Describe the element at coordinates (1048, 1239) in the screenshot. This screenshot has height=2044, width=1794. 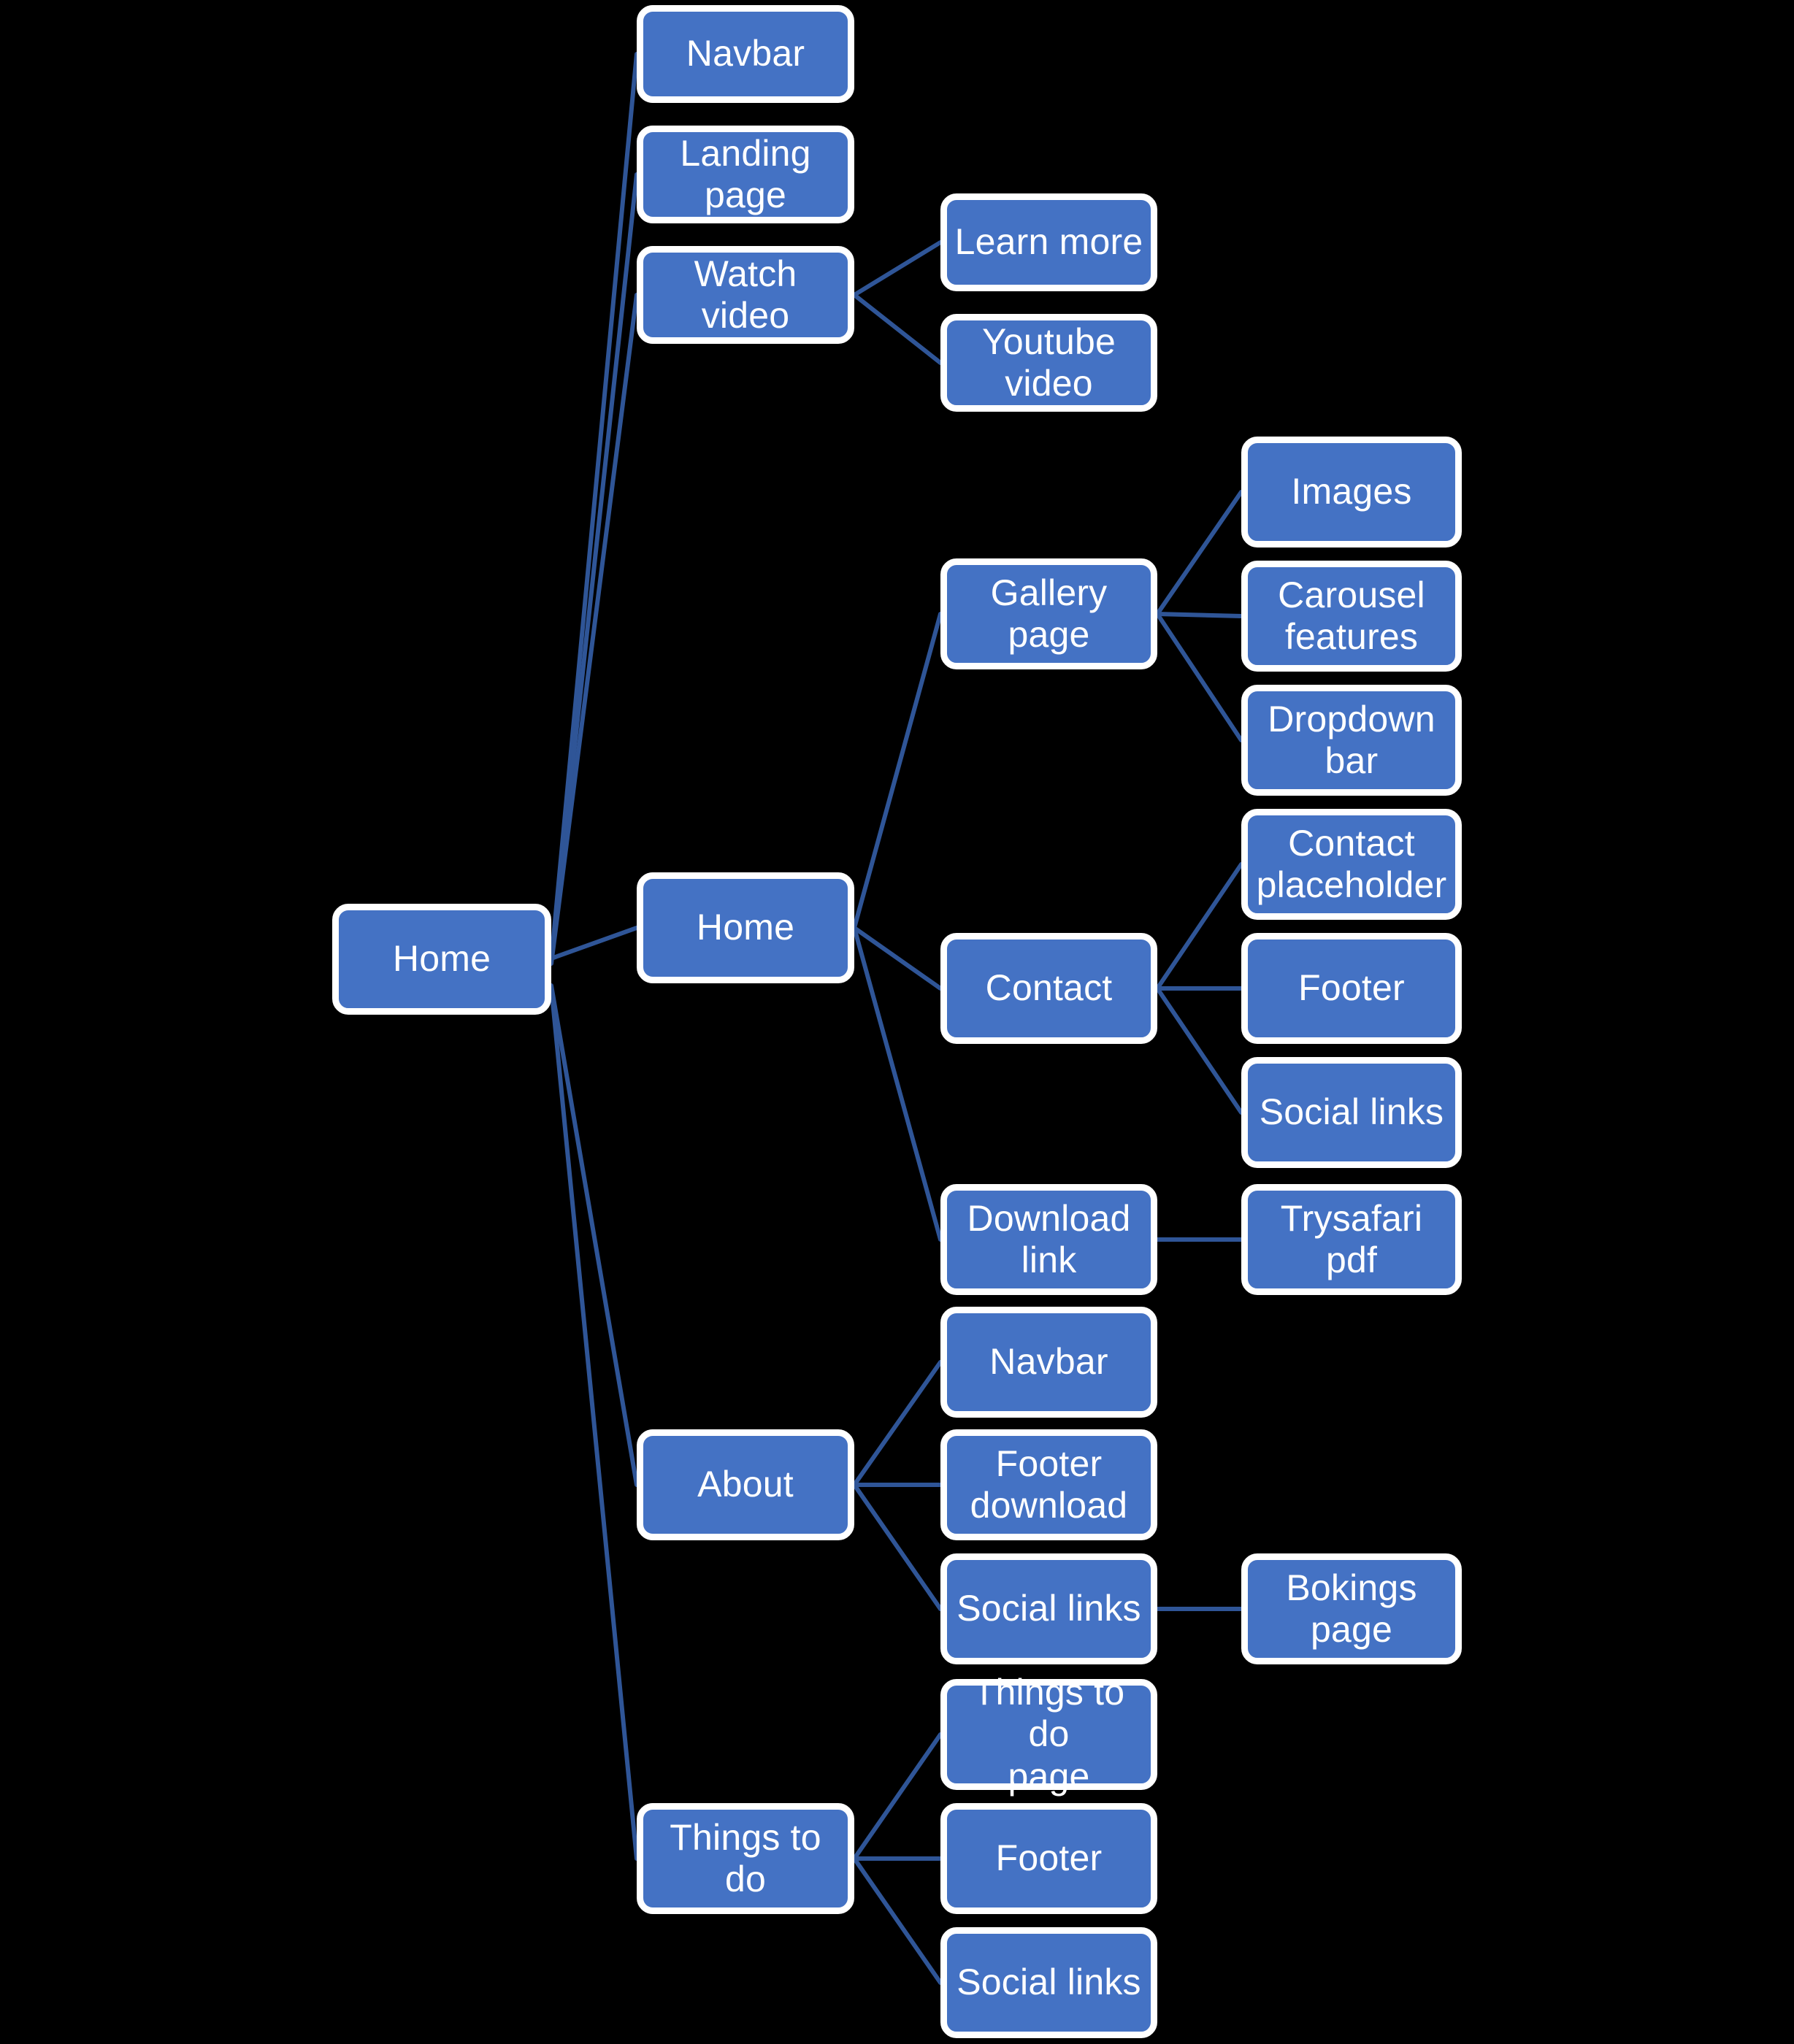
I see `node-download-link: Download link` at that location.